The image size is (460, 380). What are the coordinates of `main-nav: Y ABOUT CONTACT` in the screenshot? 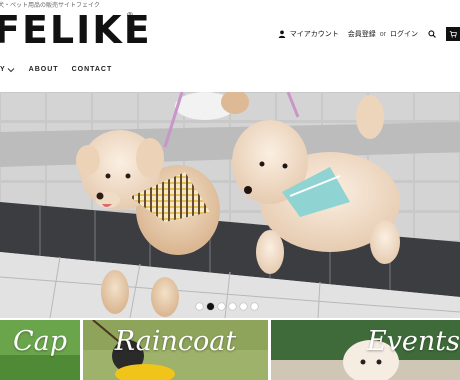 It's located at (62, 69).